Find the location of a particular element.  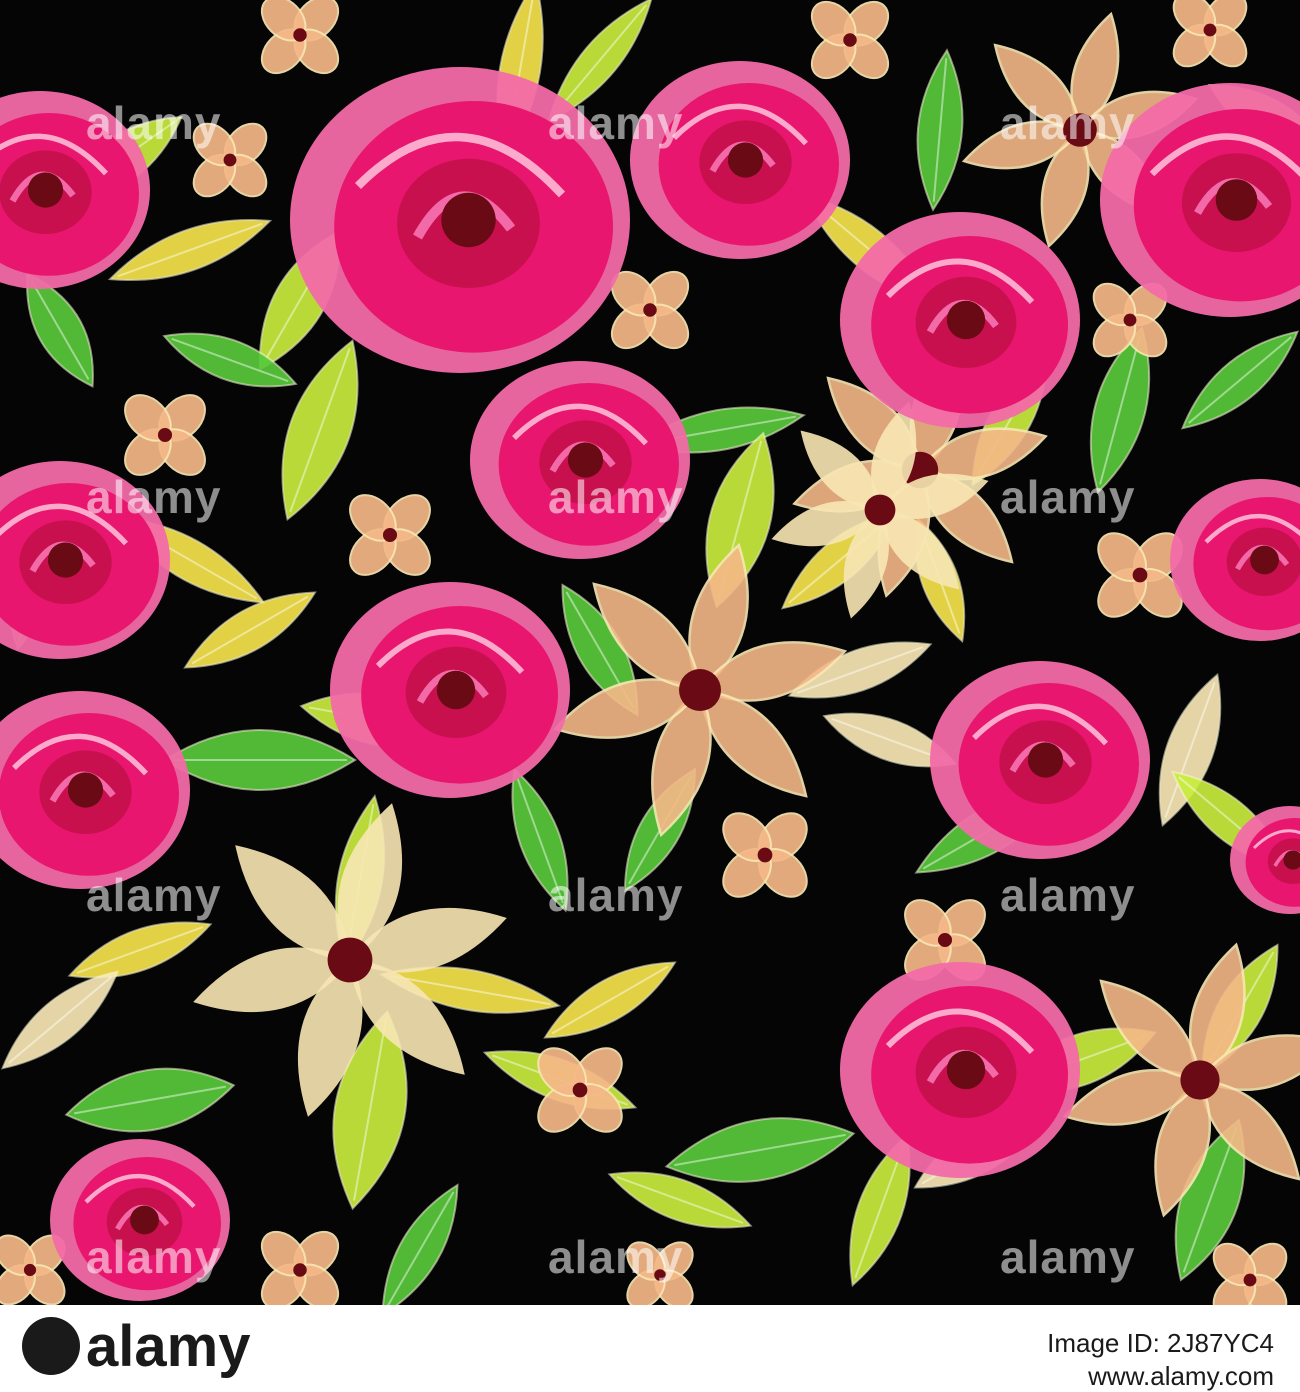

site-url: www.alamy.com is located at coordinates (1160, 1376).